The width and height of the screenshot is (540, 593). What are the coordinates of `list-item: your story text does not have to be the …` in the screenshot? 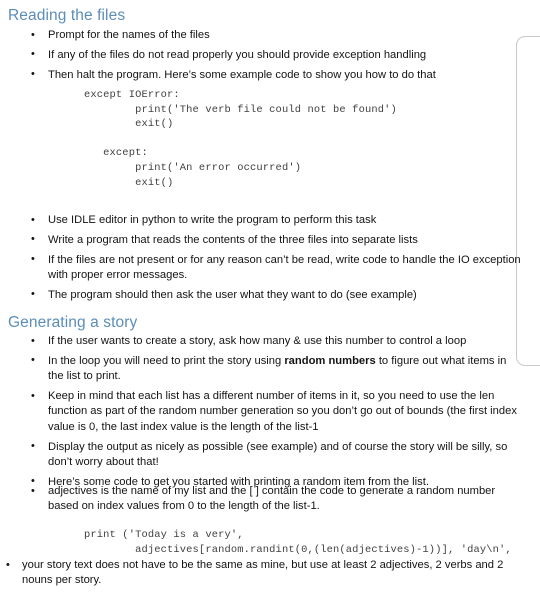 It's located at (260, 573).